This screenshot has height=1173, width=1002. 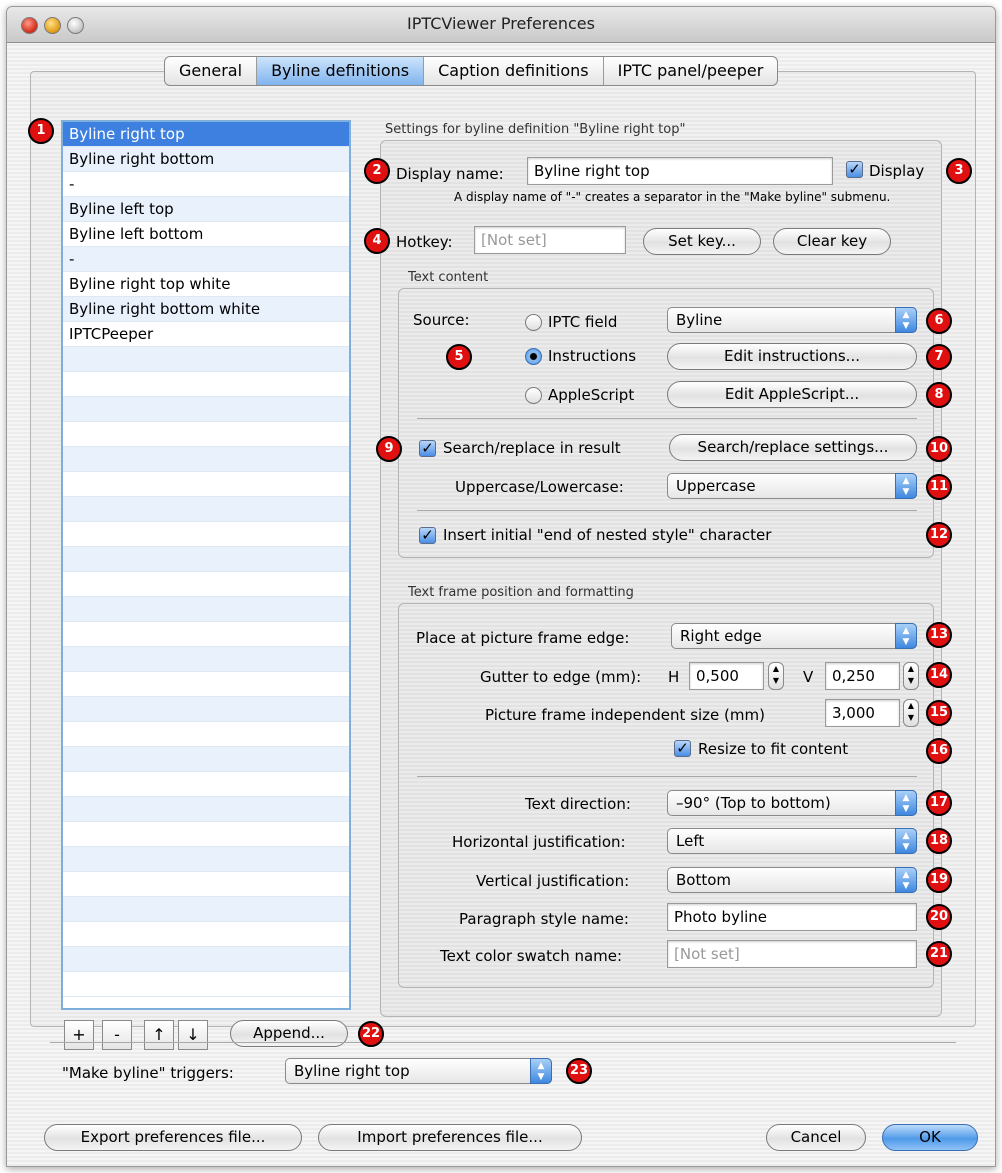 What do you see at coordinates (792, 320) in the screenshot?
I see `iptc-field-popup: Byline ▲ ▼` at bounding box center [792, 320].